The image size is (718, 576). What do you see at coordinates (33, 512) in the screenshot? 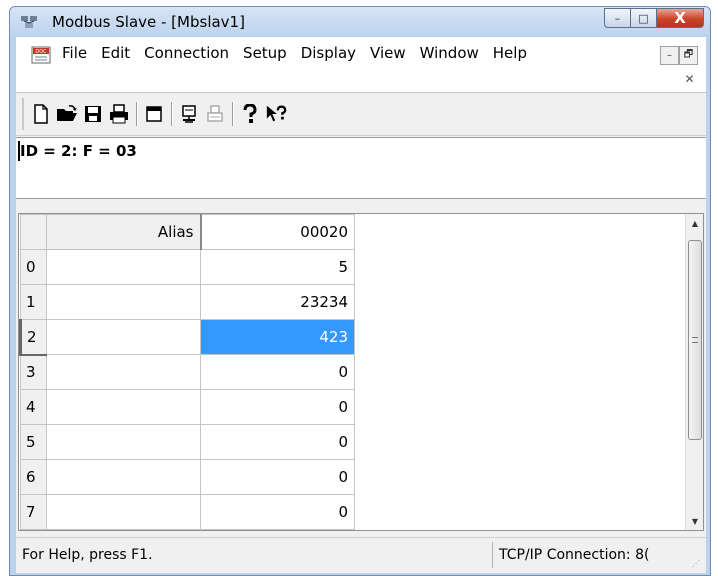
I see `row-index: 7` at bounding box center [33, 512].